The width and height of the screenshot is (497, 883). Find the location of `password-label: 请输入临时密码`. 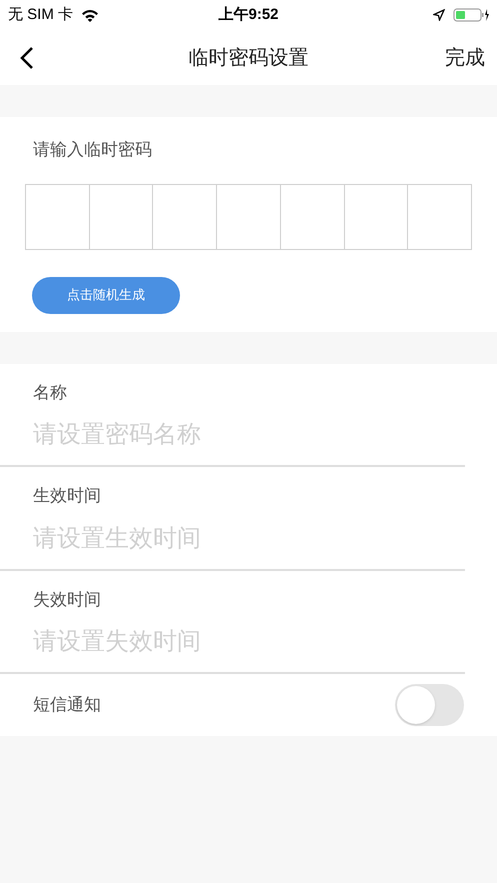

password-label: 请输入临时密码 is located at coordinates (92, 150).